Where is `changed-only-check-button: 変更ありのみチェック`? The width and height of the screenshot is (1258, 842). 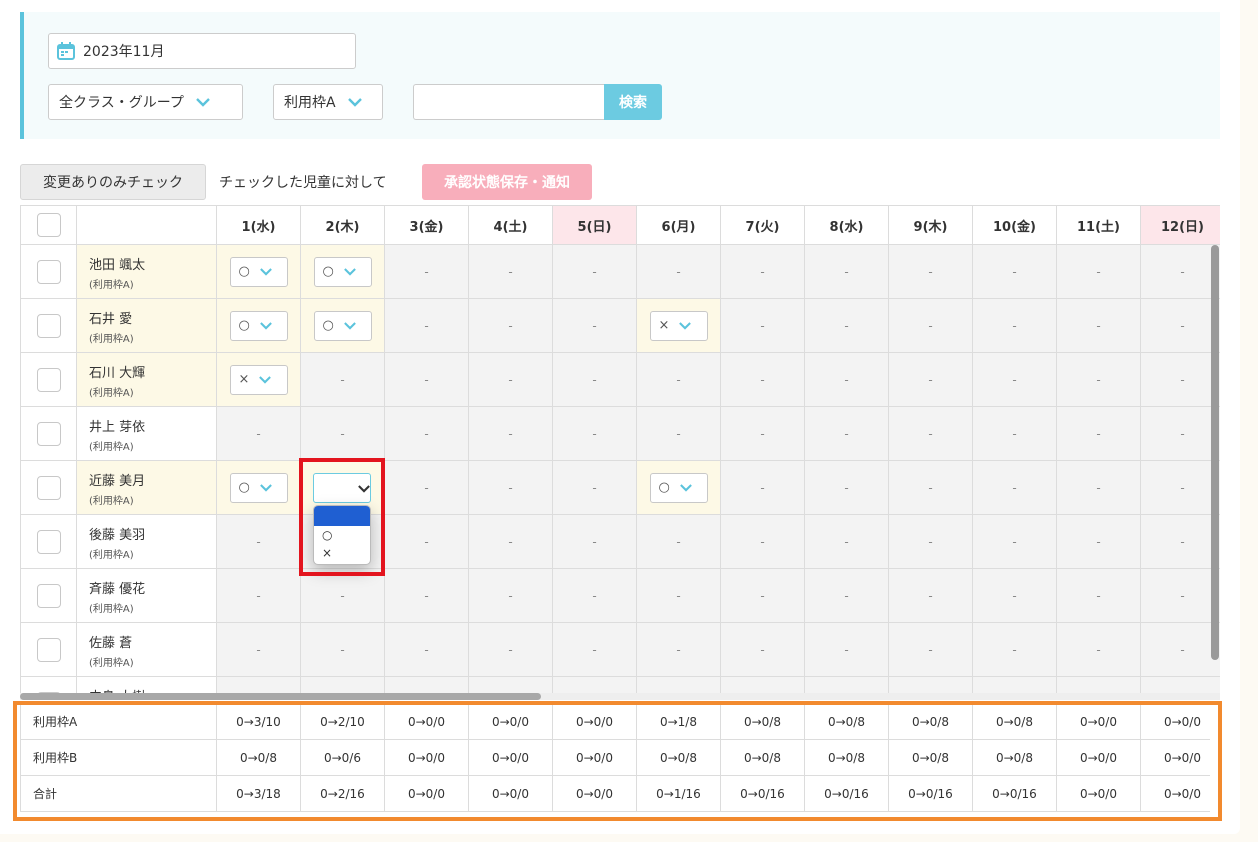
changed-only-check-button: 変更ありのみチェック is located at coordinates (113, 182).